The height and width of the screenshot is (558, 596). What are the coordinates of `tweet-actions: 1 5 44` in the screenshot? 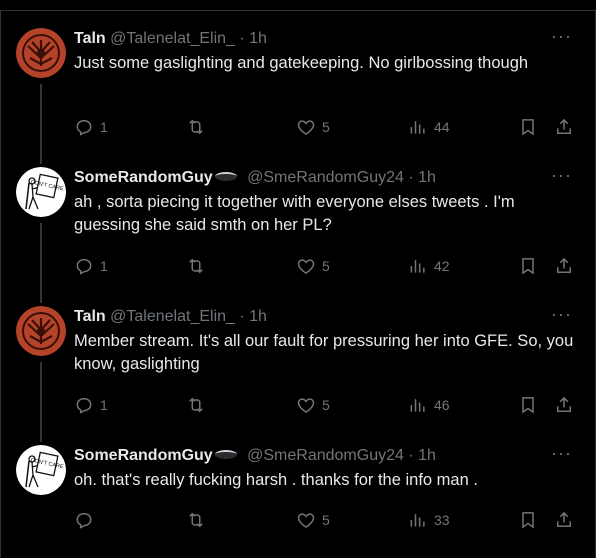 It's located at (329, 127).